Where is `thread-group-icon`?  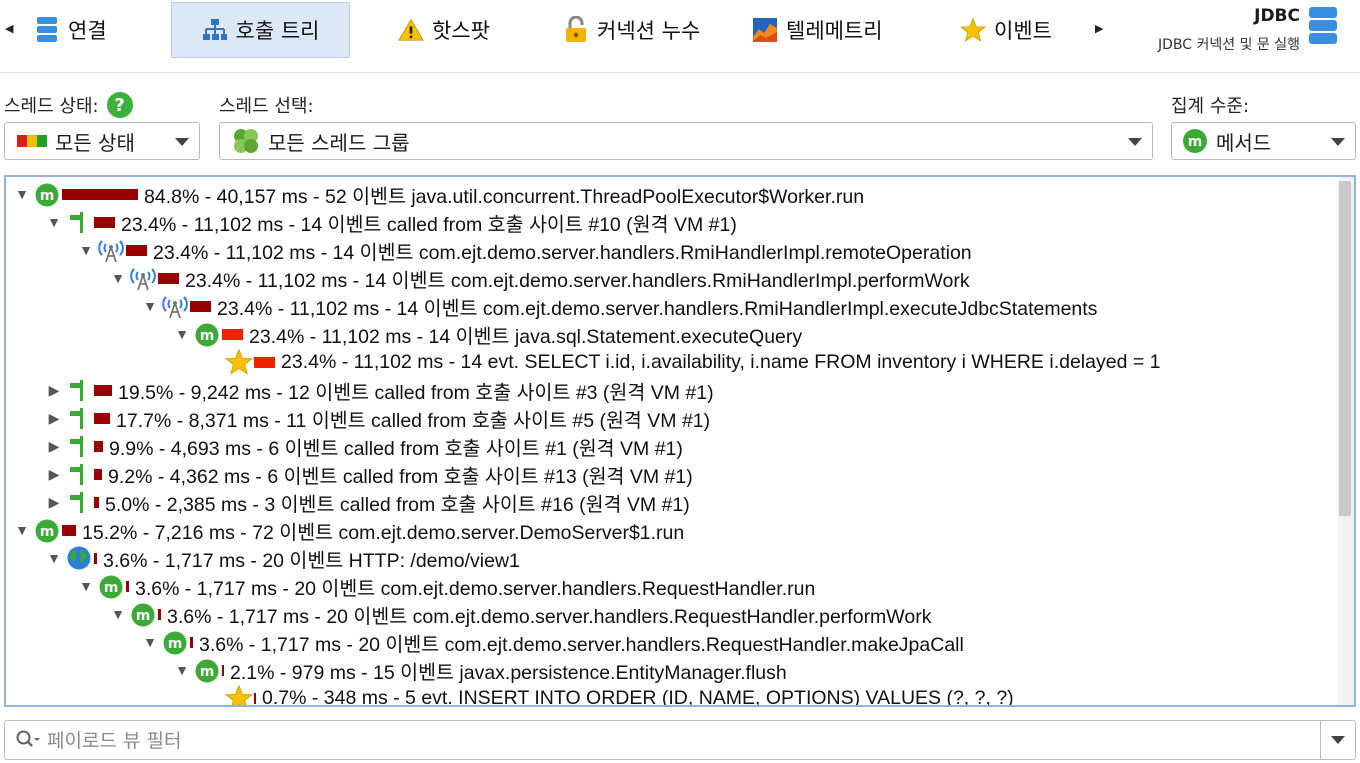 thread-group-icon is located at coordinates (246, 141).